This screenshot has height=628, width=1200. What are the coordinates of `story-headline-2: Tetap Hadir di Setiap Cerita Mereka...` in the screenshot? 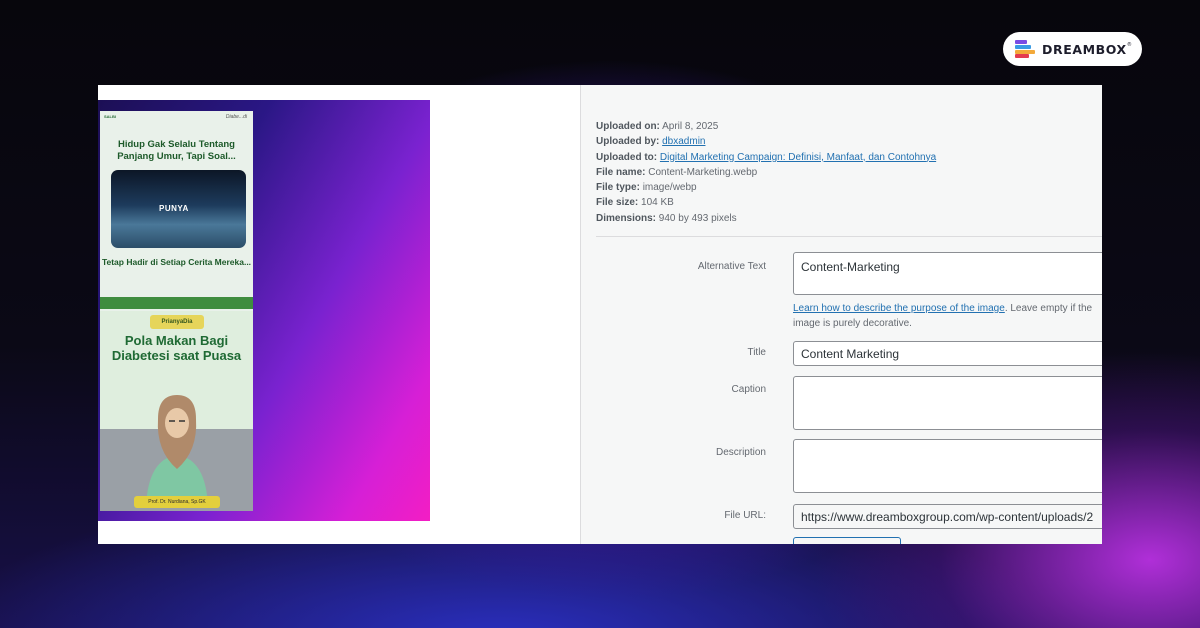 It's located at (176, 262).